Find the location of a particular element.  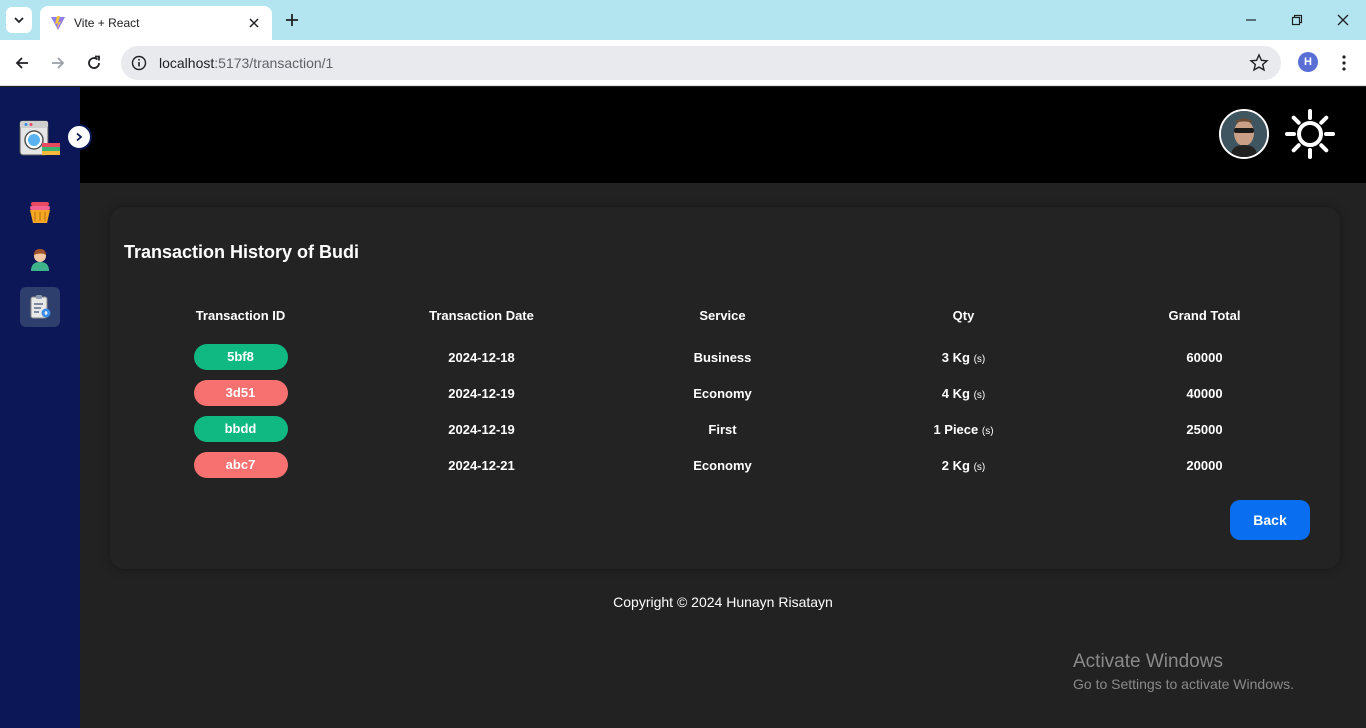

forward-nav-button is located at coordinates (58, 63).